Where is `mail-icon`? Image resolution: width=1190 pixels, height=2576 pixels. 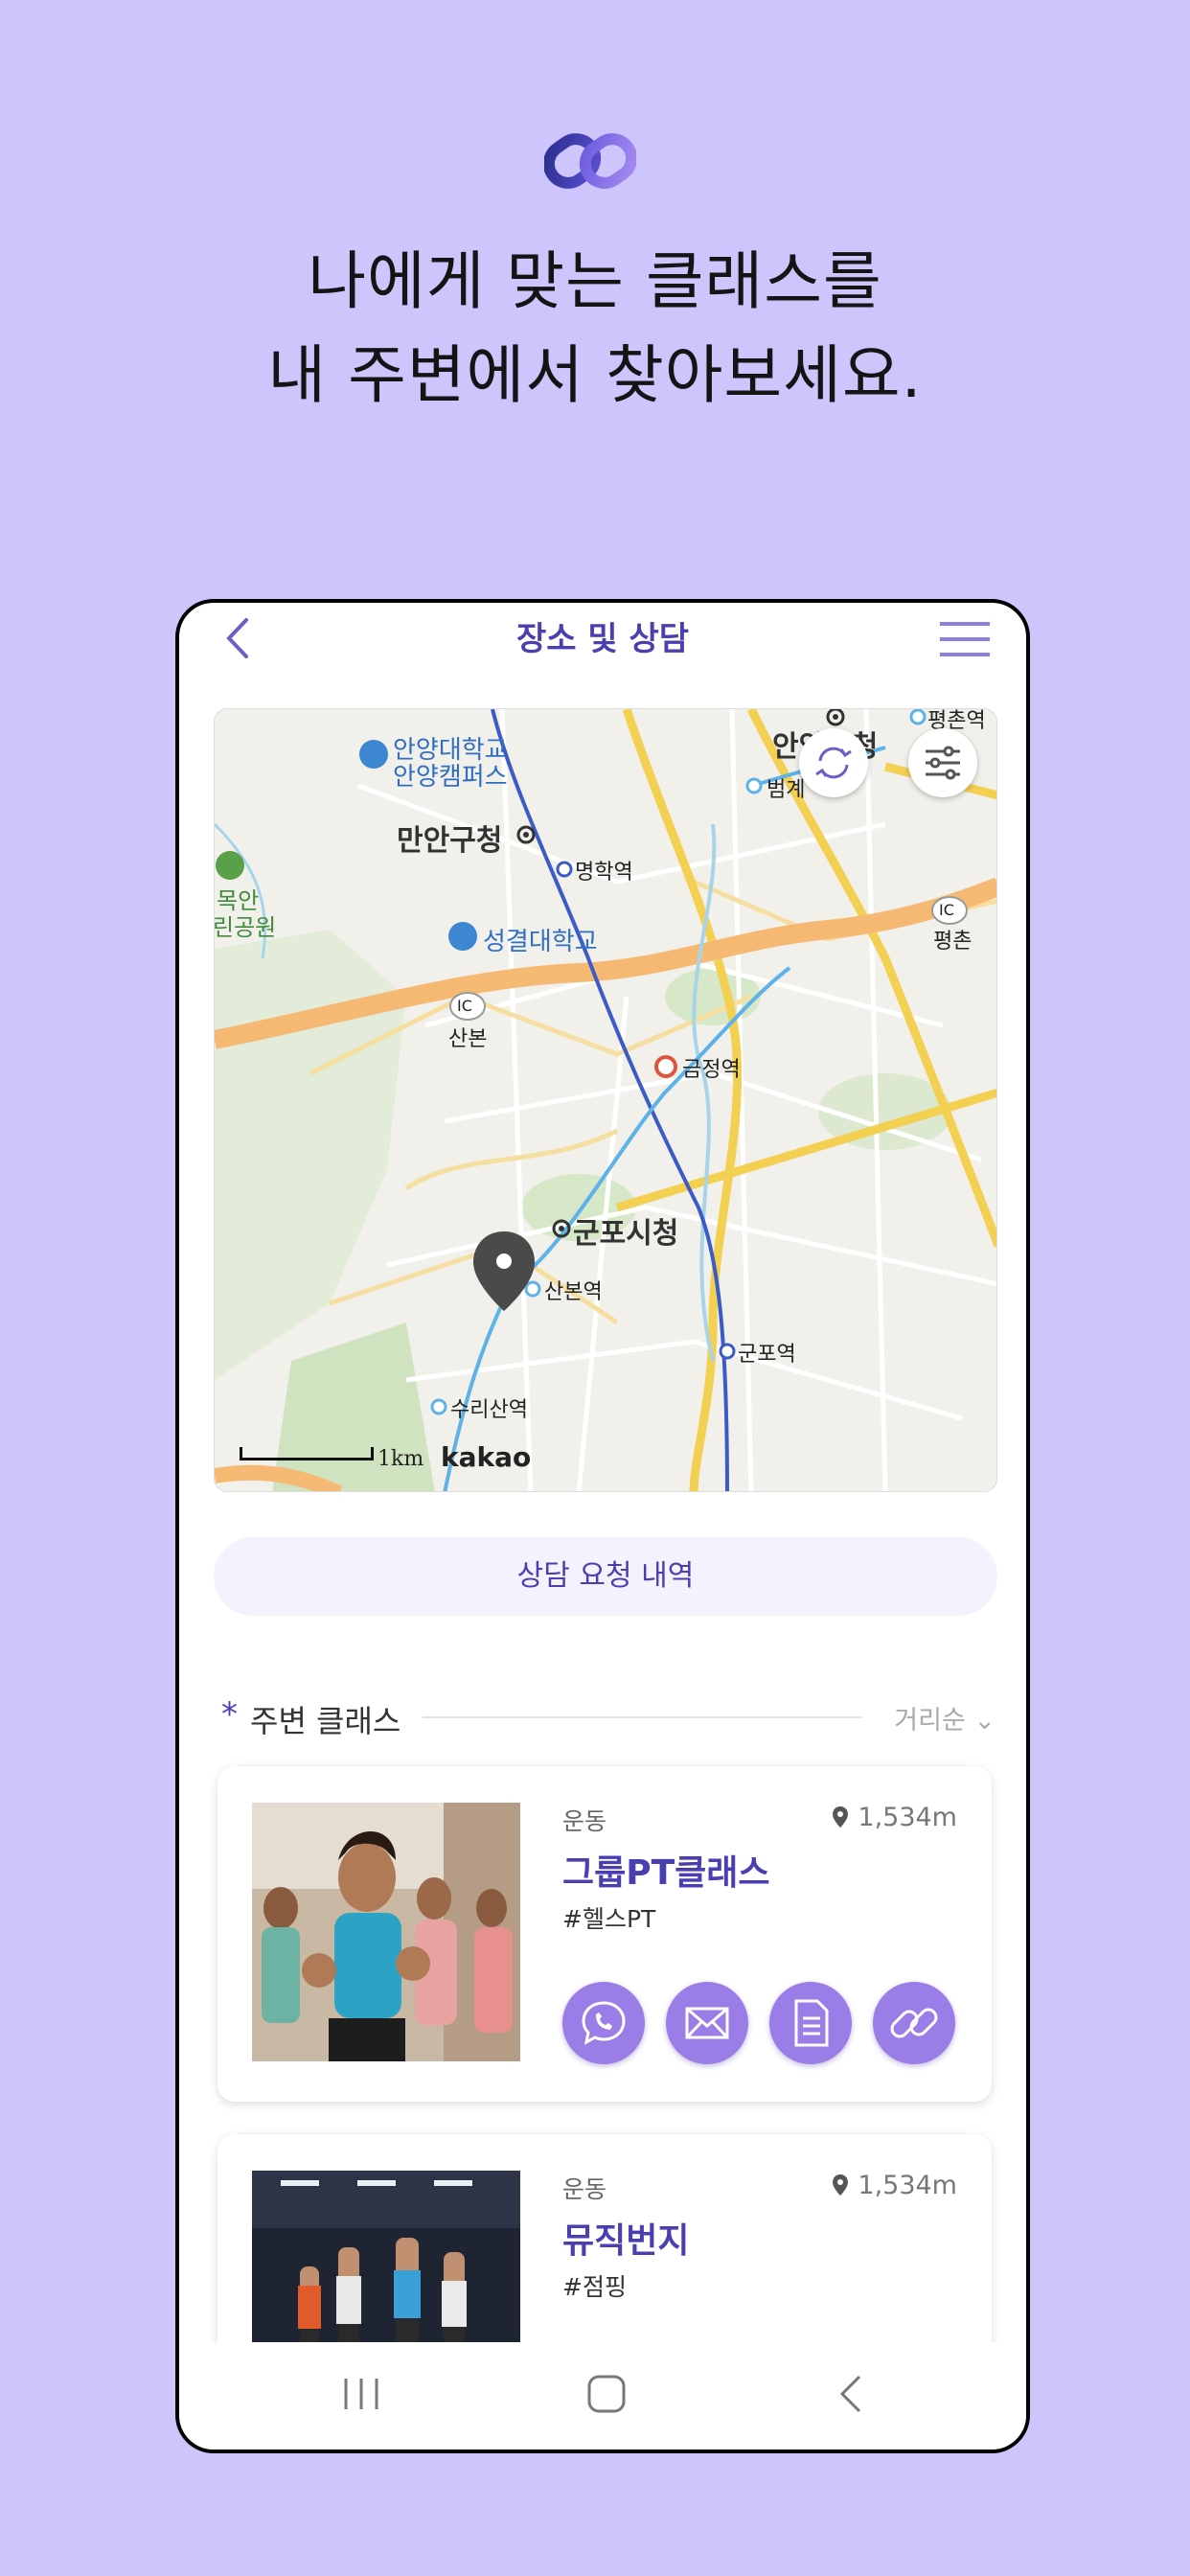
mail-icon is located at coordinates (707, 2023).